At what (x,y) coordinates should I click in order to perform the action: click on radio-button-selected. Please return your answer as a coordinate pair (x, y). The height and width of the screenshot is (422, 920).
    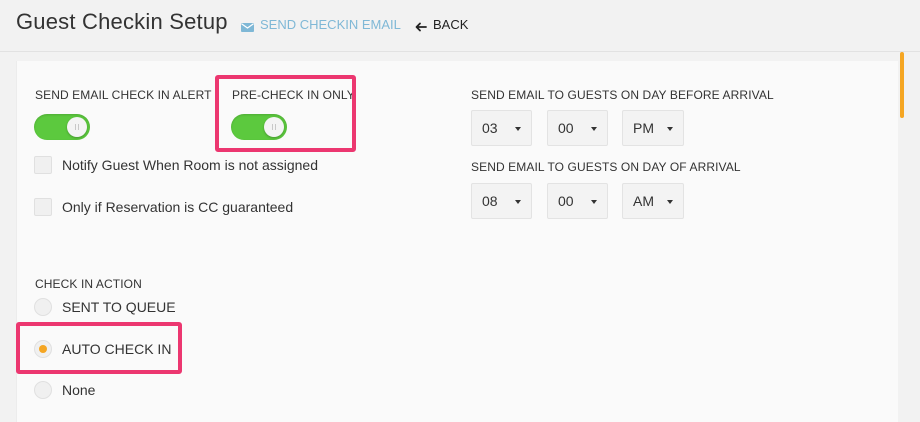
    Looking at the image, I should click on (43, 349).